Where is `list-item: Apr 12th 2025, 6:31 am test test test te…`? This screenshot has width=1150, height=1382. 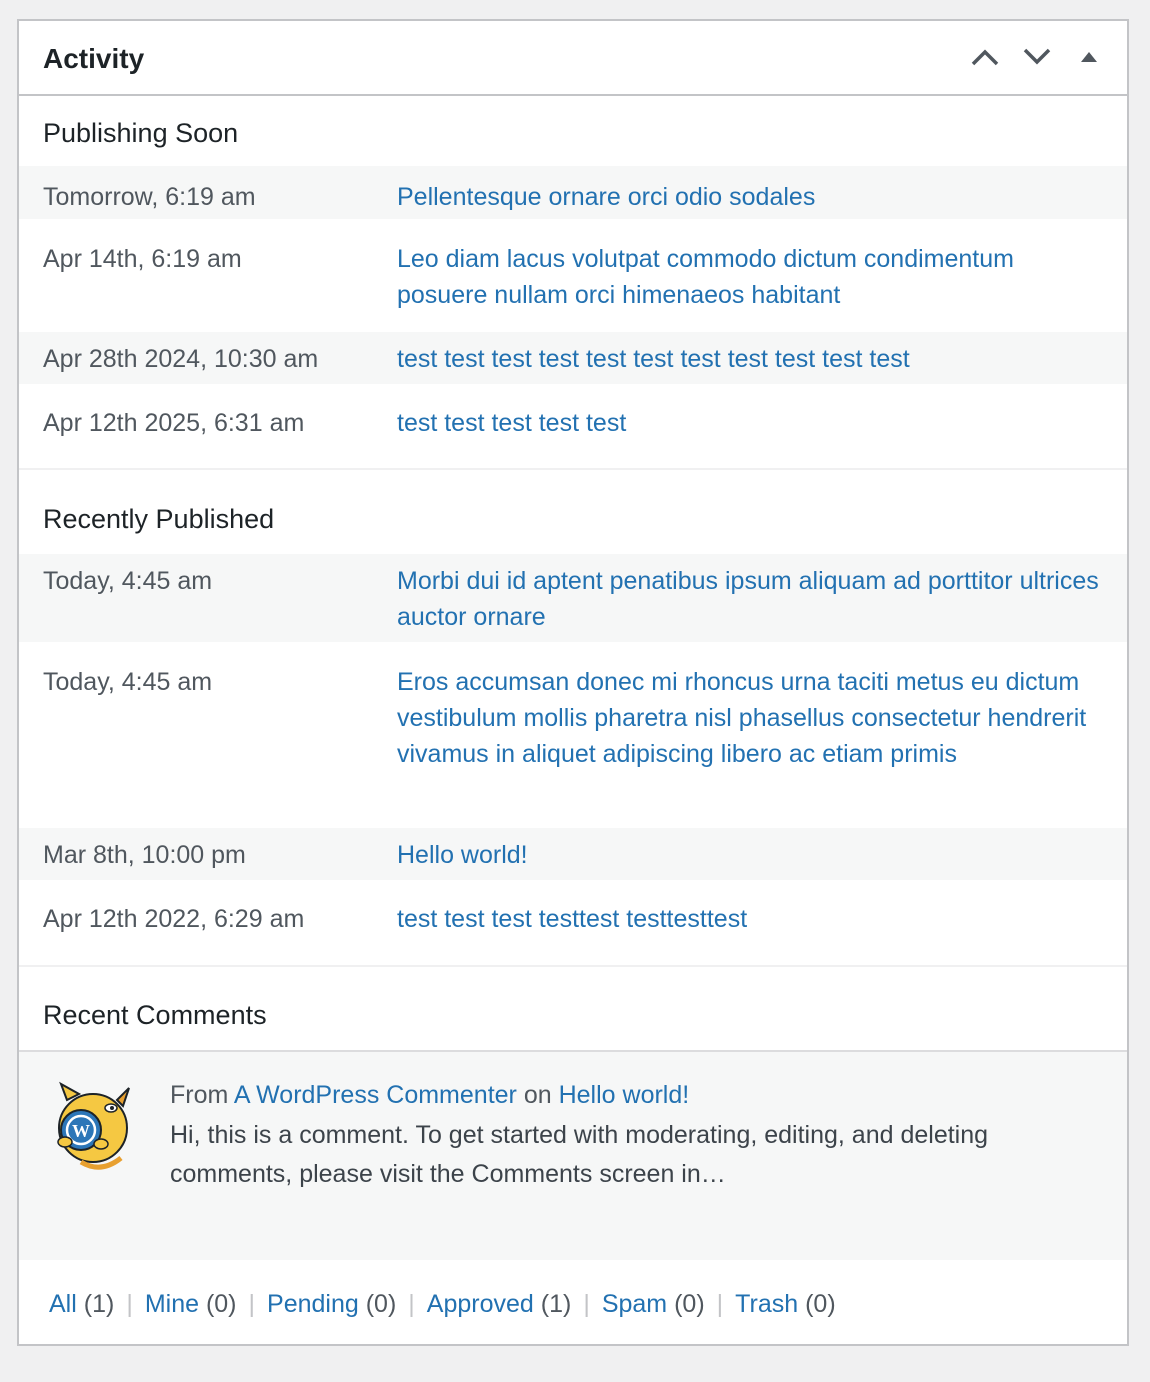 list-item: Apr 12th 2025, 6:31 am test test test te… is located at coordinates (573, 426).